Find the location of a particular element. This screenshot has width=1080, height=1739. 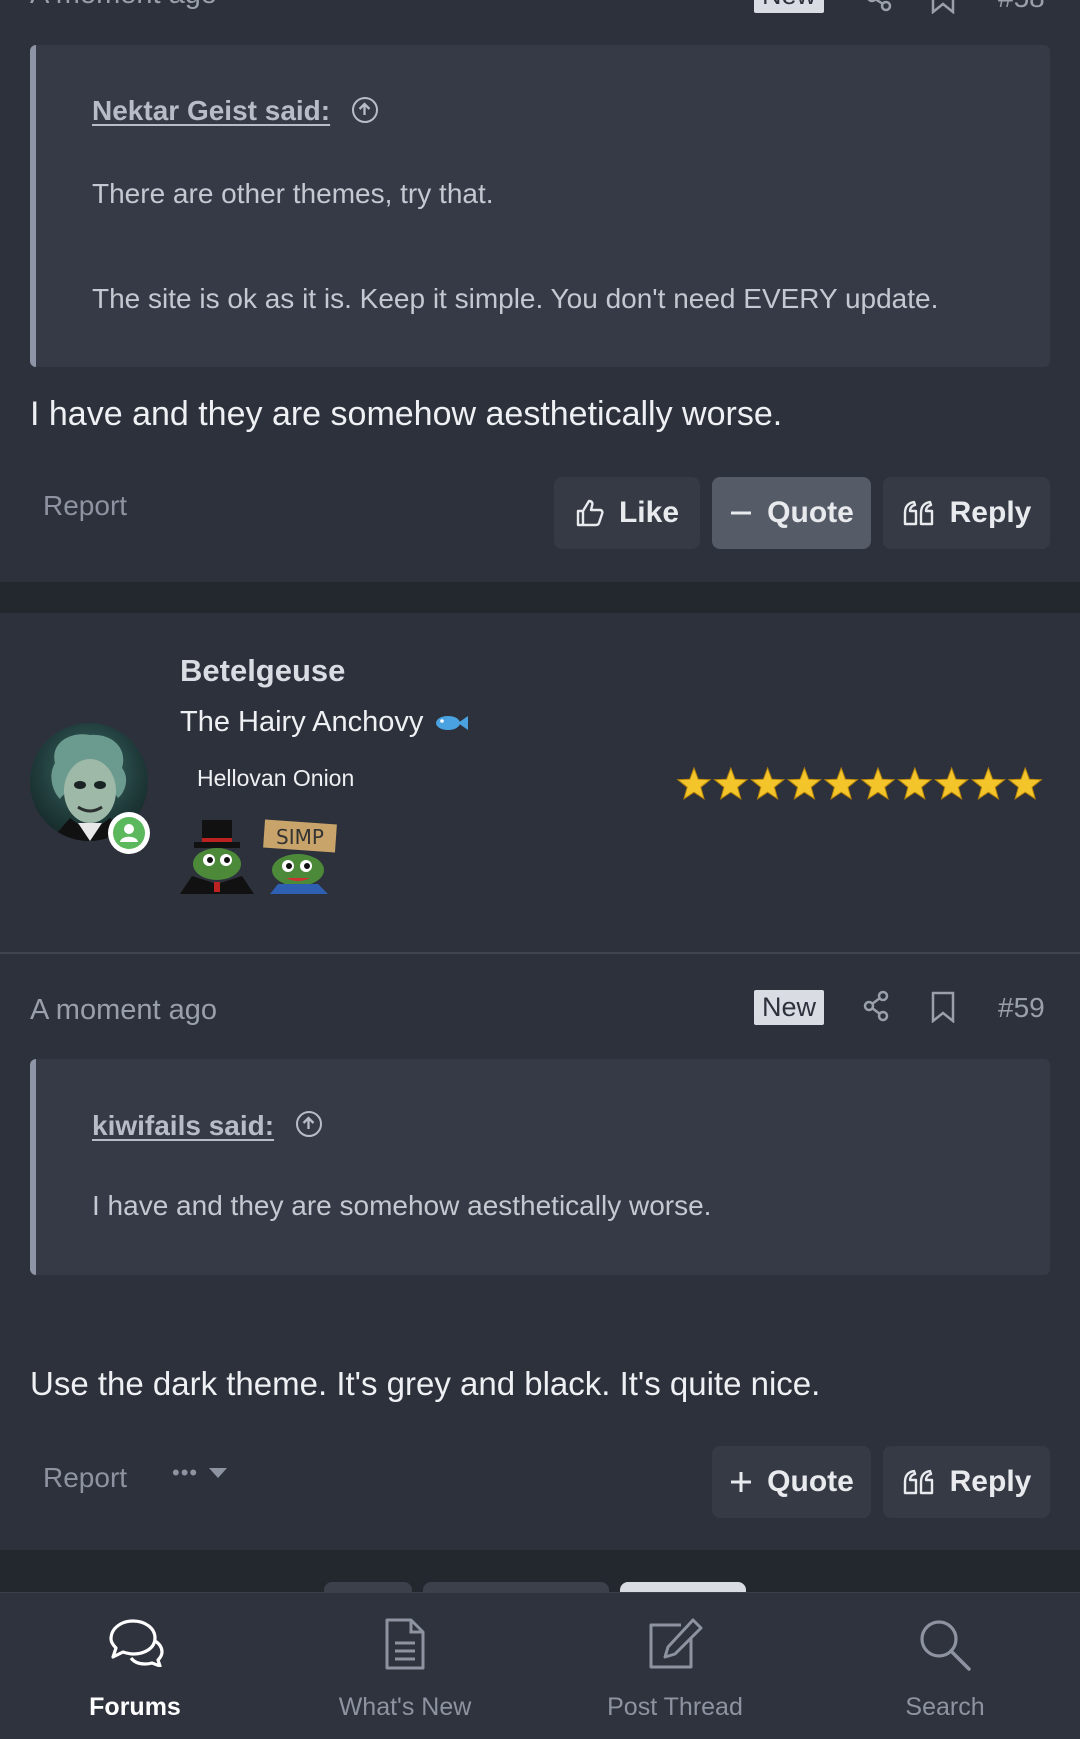

post-number: #59 is located at coordinates (1021, 1008).